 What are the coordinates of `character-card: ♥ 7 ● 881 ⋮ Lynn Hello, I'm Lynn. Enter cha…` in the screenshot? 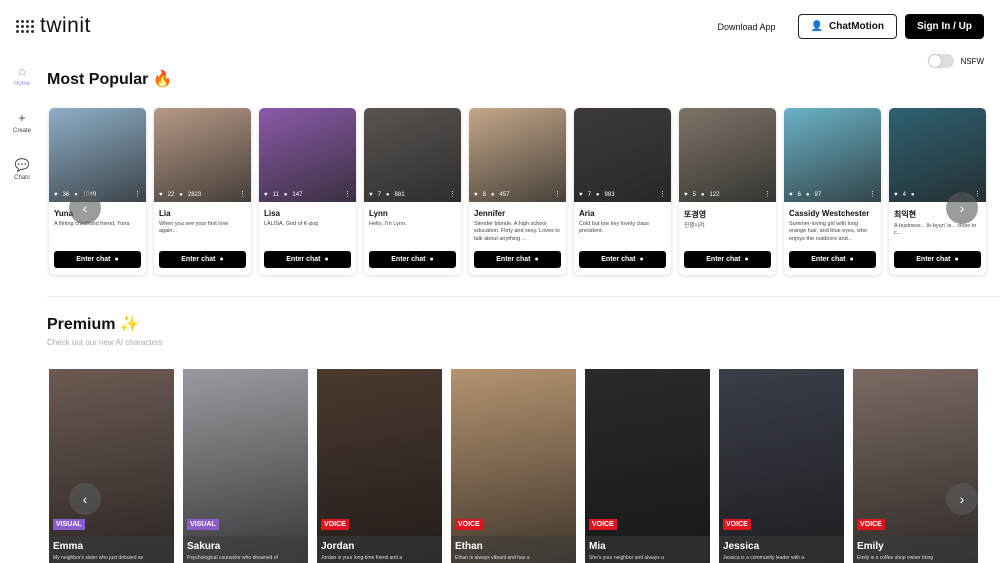 It's located at (412, 191).